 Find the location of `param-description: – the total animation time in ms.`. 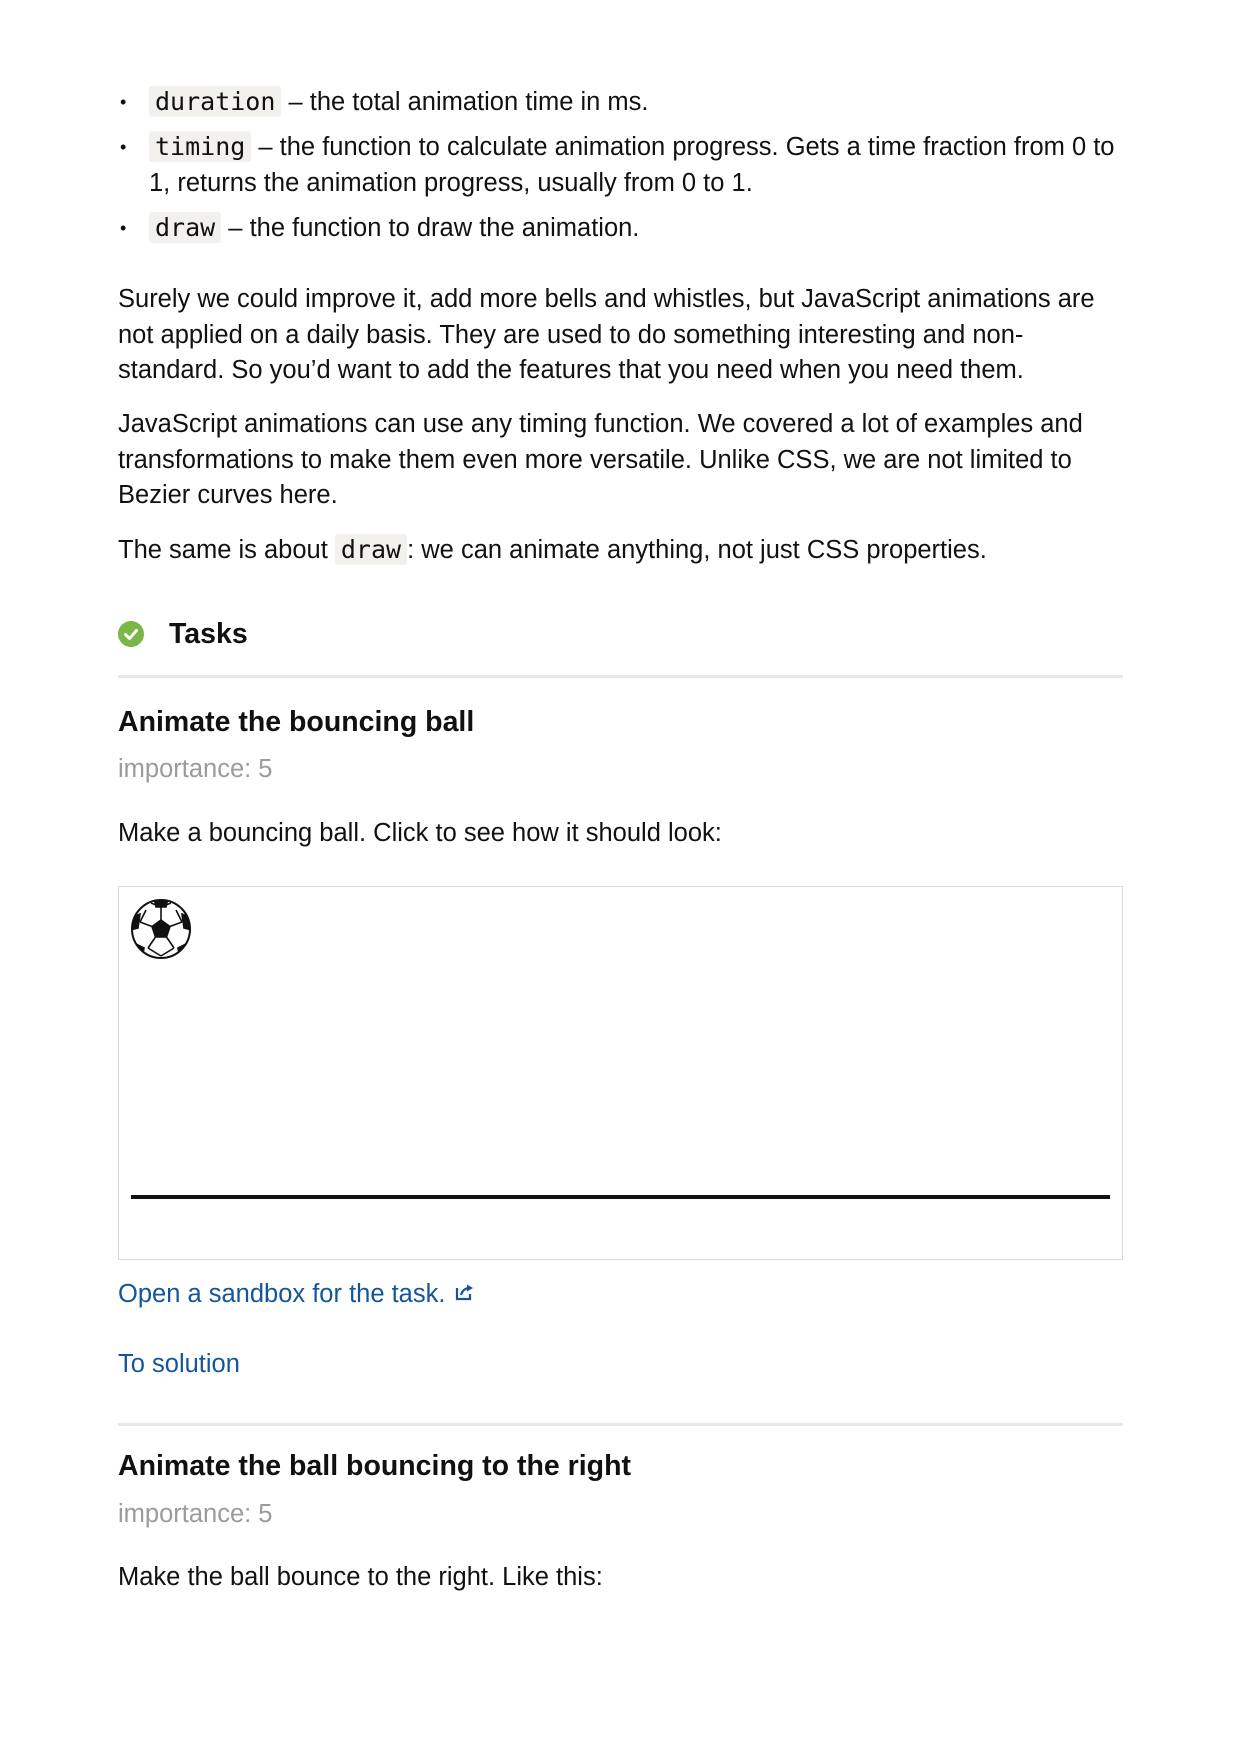

param-description: – the total animation time in ms. is located at coordinates (465, 102).